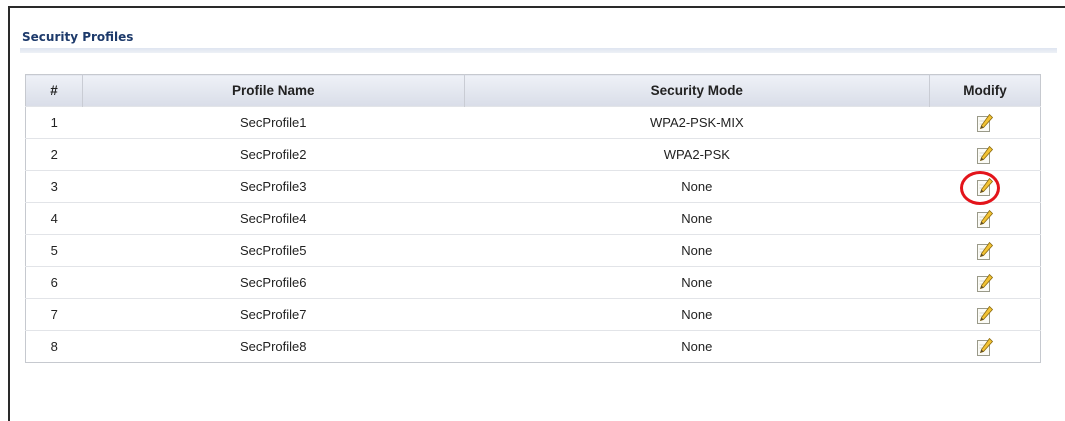  I want to click on table-row: 3 SecProfile3 None, so click(533, 186).